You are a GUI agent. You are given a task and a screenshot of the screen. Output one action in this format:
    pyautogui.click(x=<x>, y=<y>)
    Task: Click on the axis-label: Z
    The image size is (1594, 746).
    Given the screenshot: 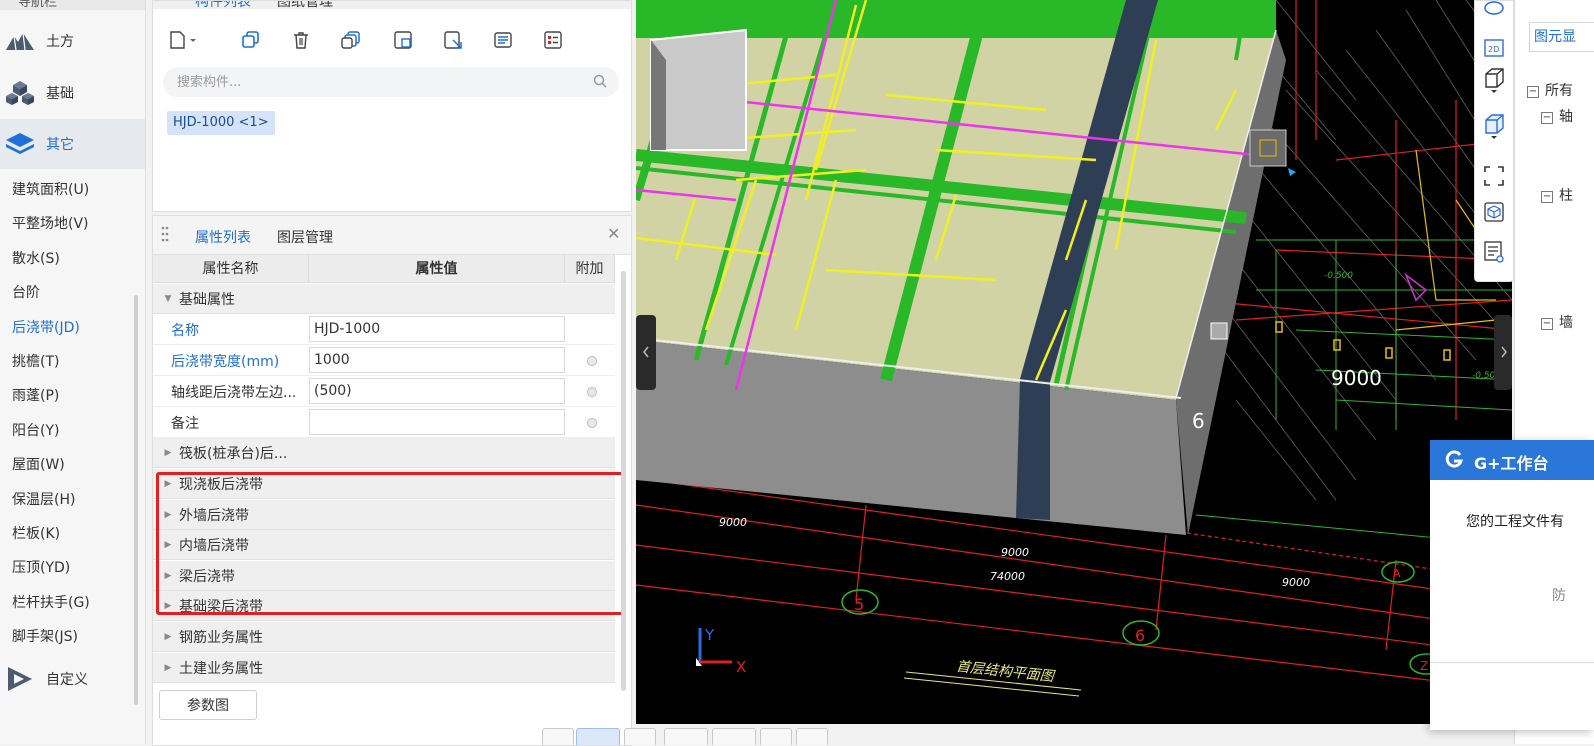 What is the action you would take?
    pyautogui.click(x=1424, y=666)
    